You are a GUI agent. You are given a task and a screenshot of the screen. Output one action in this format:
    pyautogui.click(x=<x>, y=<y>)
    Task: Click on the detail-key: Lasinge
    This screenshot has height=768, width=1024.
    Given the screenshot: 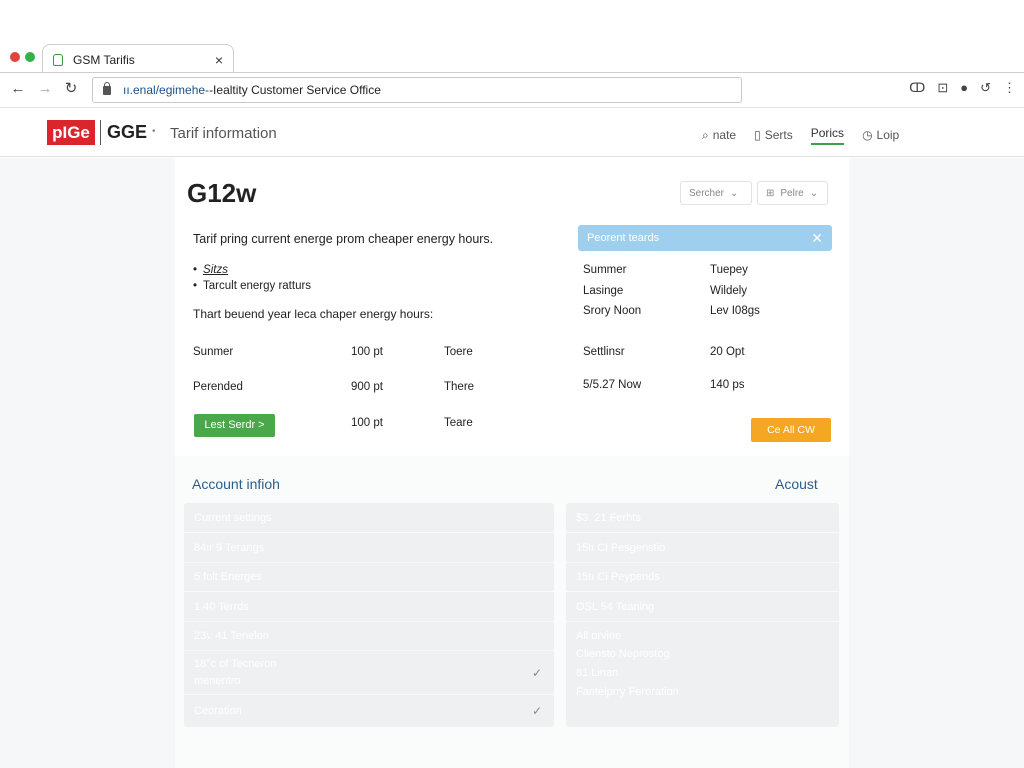 What is the action you would take?
    pyautogui.click(x=603, y=291)
    